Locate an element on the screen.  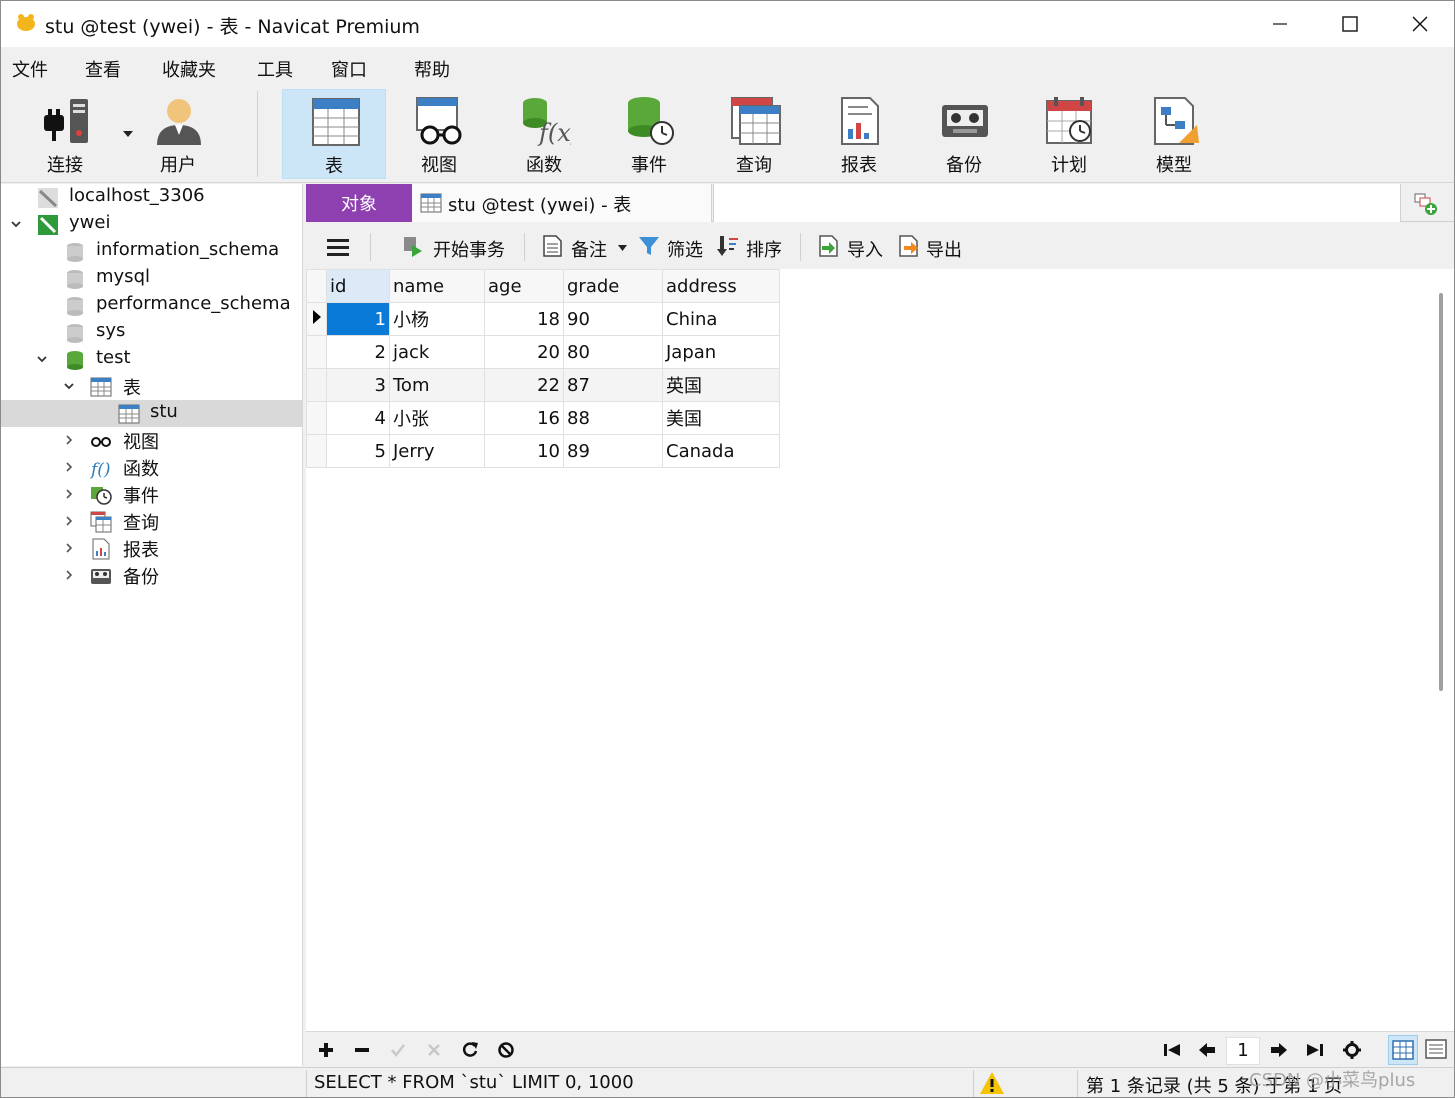
model-button: 模型 is located at coordinates (1174, 134).